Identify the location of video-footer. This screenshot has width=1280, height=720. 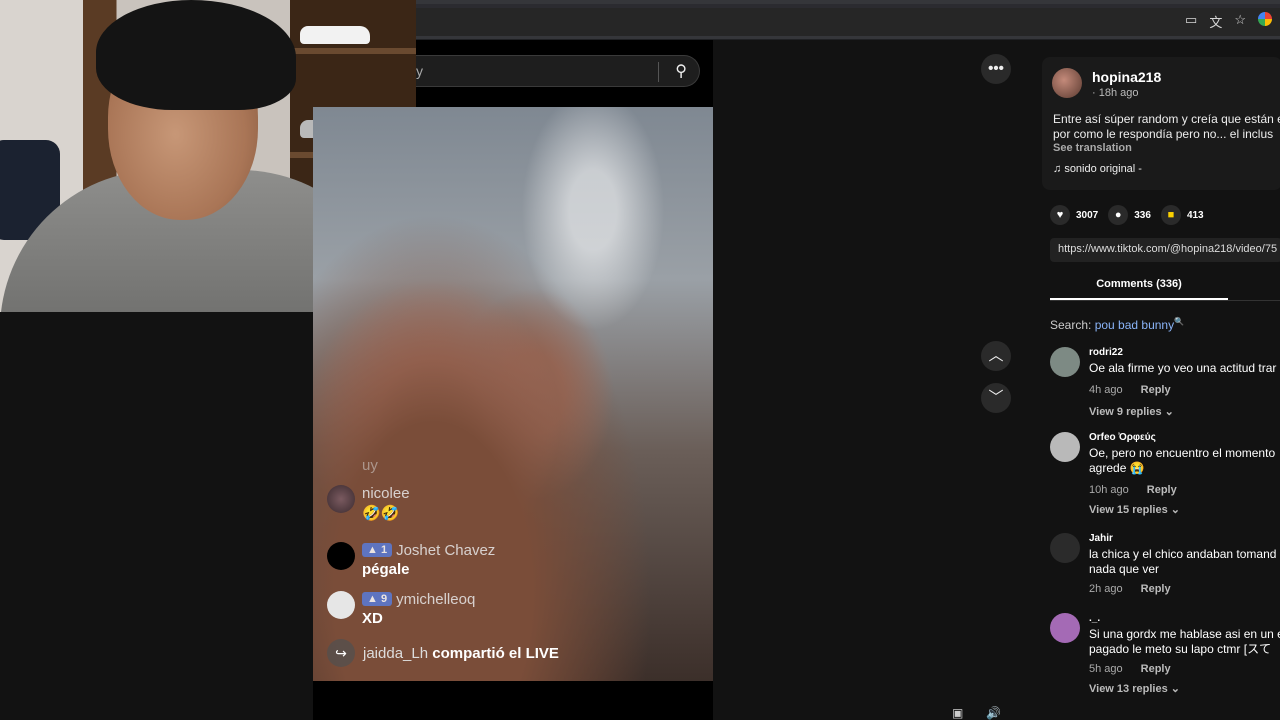
(513, 700).